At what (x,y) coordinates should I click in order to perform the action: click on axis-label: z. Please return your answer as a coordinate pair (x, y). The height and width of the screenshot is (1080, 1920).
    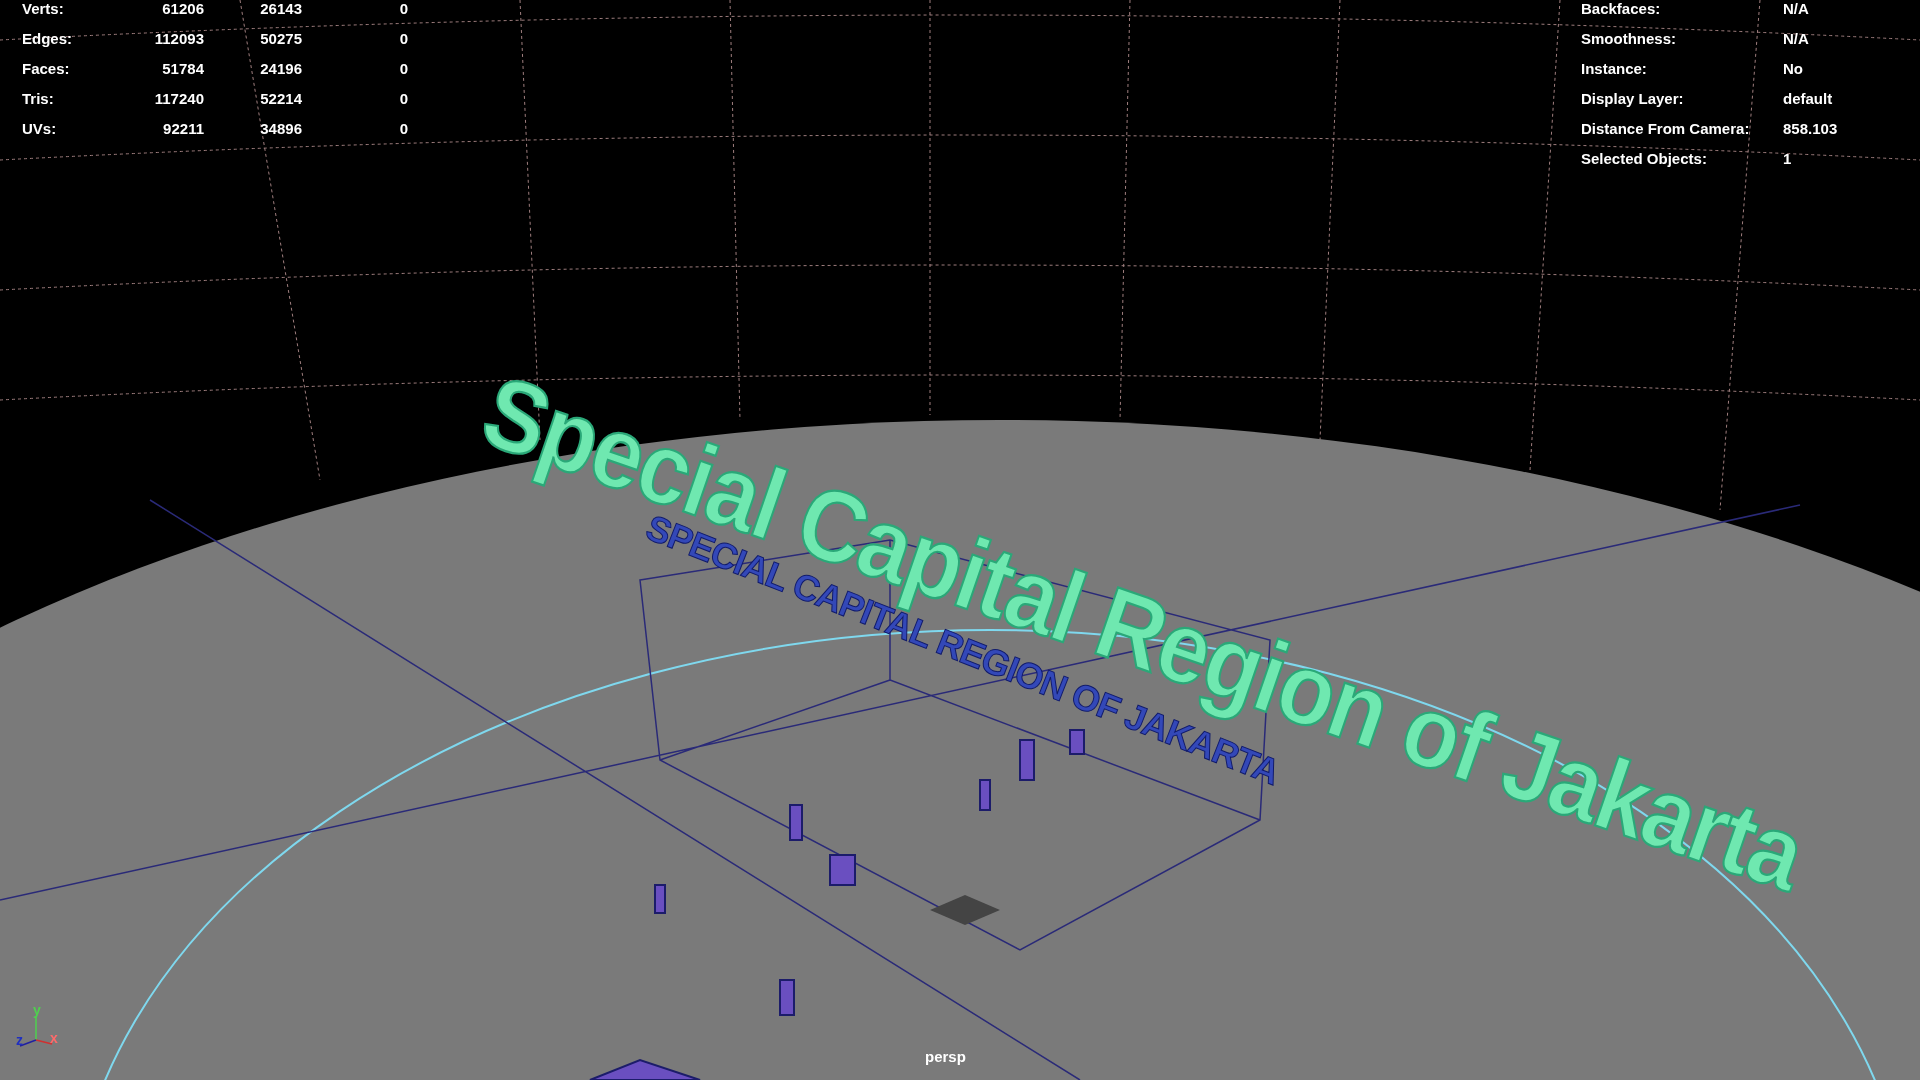
    Looking at the image, I should click on (19, 1040).